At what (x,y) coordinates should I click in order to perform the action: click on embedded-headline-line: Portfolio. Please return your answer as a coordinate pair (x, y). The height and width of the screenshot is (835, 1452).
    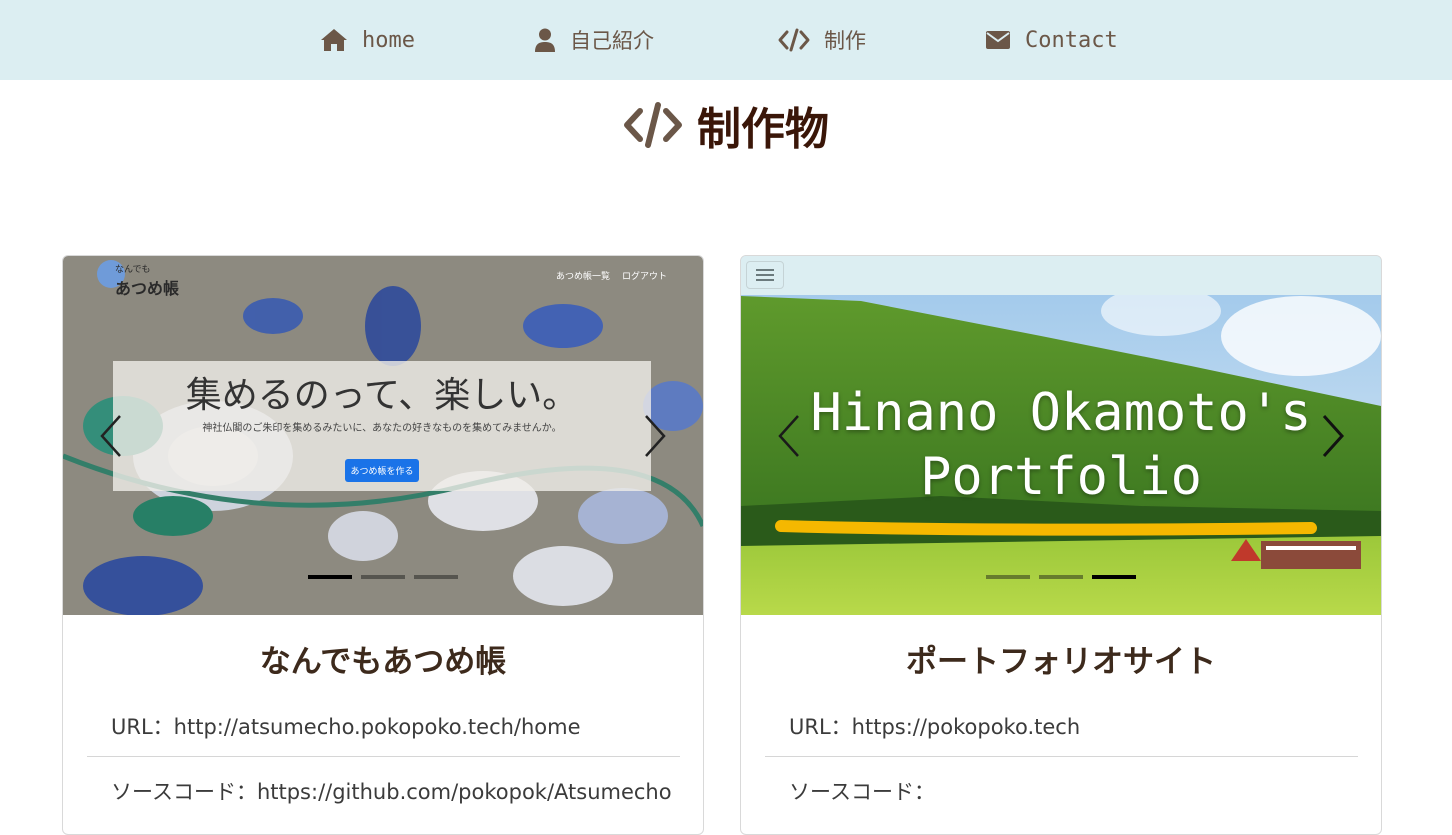
    Looking at the image, I should click on (1061, 477).